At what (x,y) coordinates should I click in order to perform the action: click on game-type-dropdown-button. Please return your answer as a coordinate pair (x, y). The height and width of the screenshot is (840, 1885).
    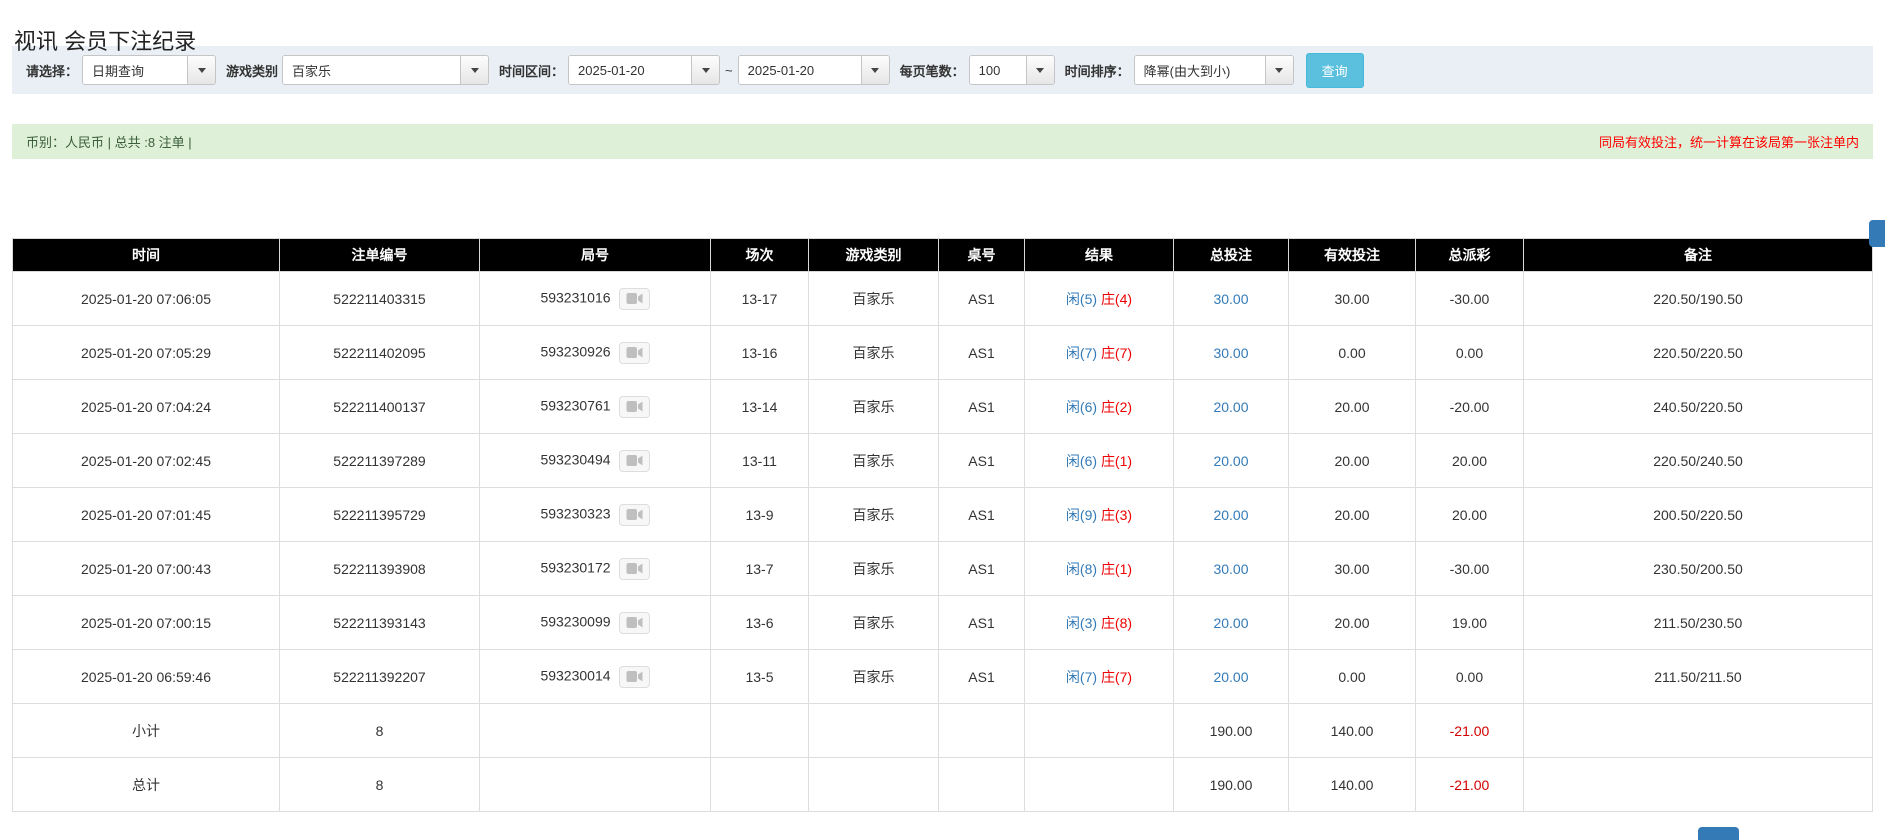
    Looking at the image, I should click on (474, 70).